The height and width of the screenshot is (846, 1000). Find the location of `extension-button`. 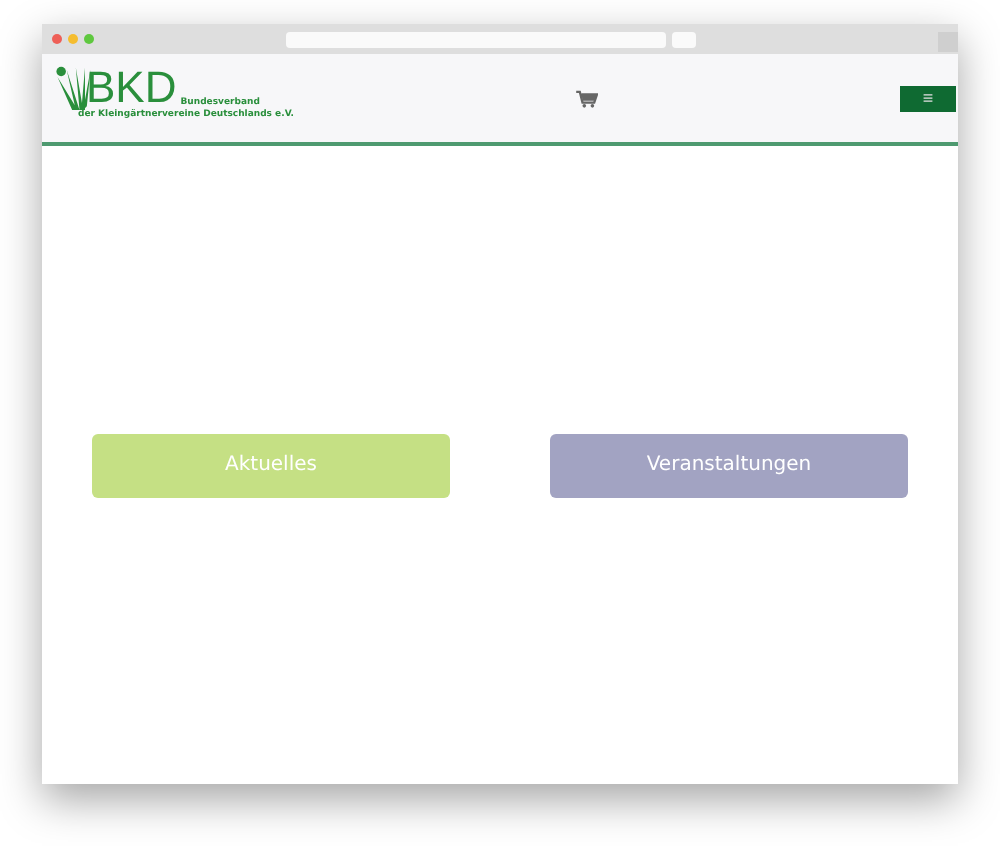

extension-button is located at coordinates (684, 39).